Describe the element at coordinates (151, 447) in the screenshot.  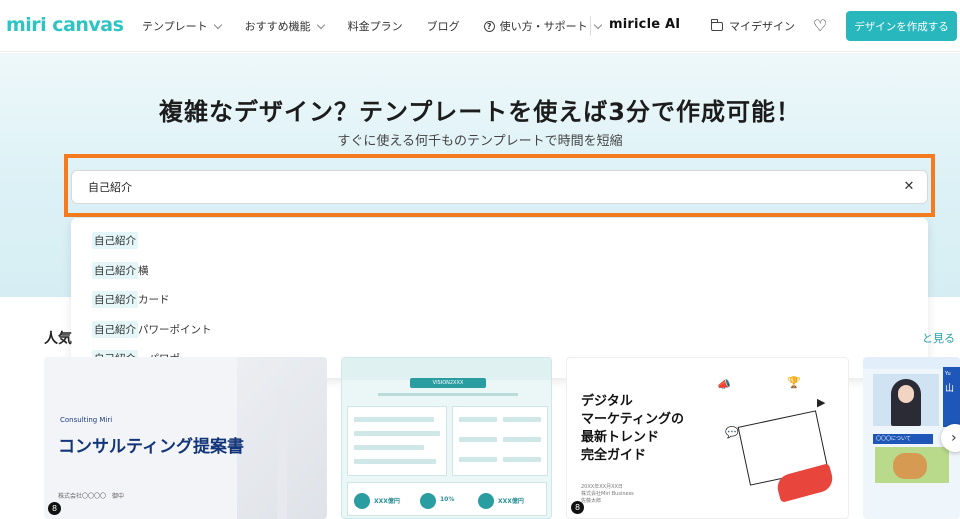
I see `card-title: コンサルティング提案書` at that location.